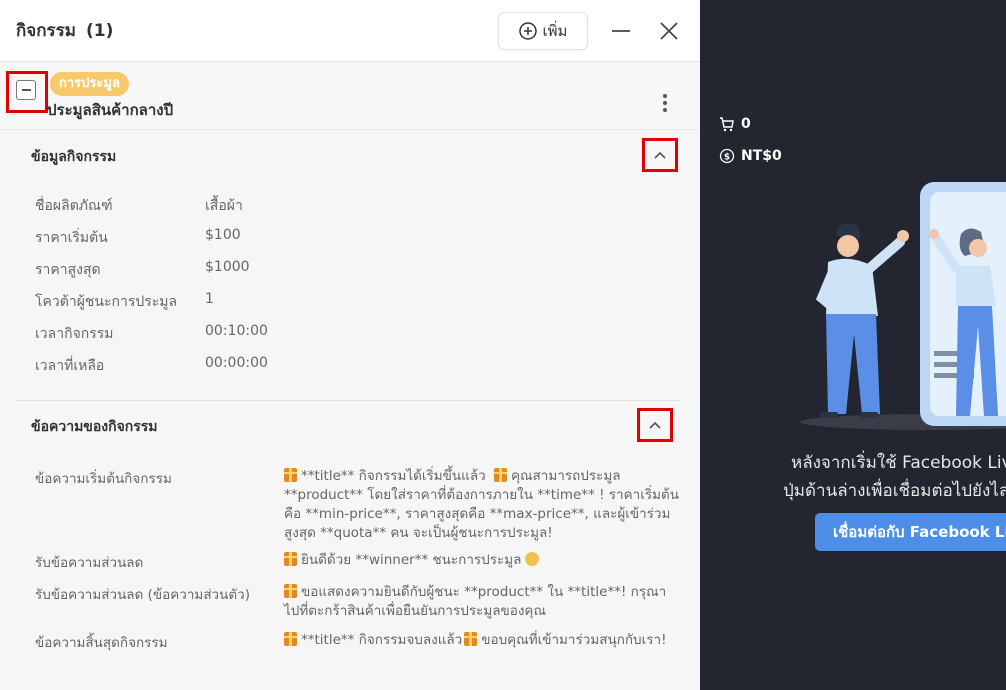 This screenshot has height=690, width=1006. What do you see at coordinates (894, 491) in the screenshot?
I see `connect-instructions-line2: ปุ่มด้านล่างเพื่อเชื่อมต่อไปยังไล` at bounding box center [894, 491].